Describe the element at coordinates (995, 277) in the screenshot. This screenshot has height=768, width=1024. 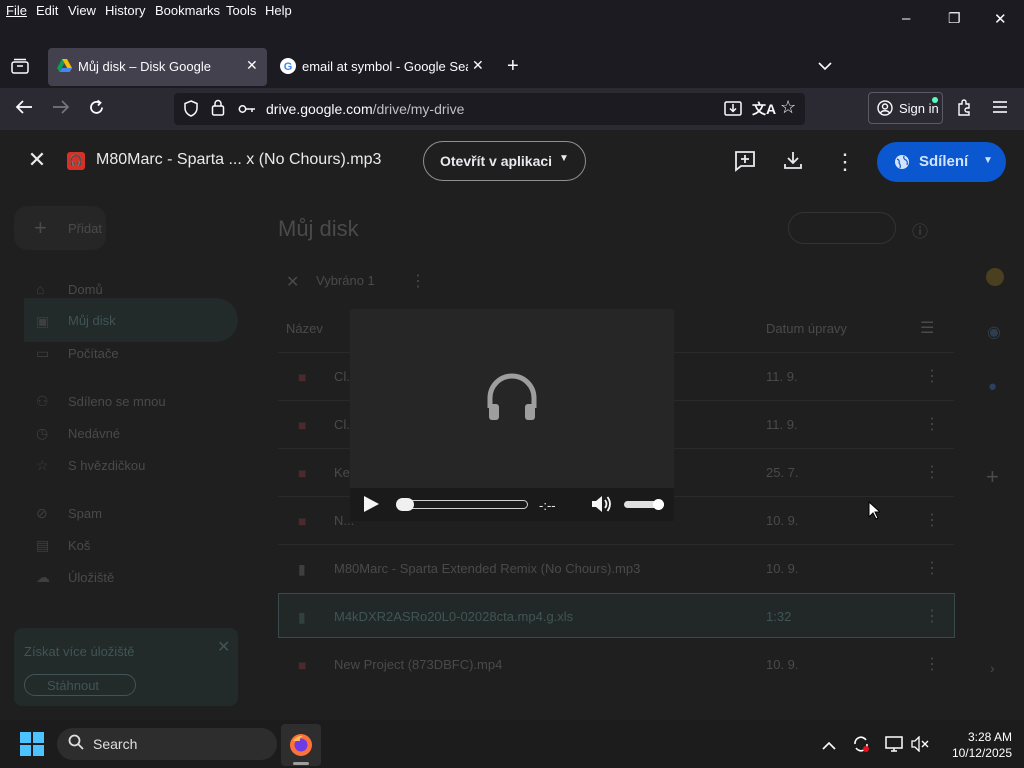
I see `keep-icon` at that location.